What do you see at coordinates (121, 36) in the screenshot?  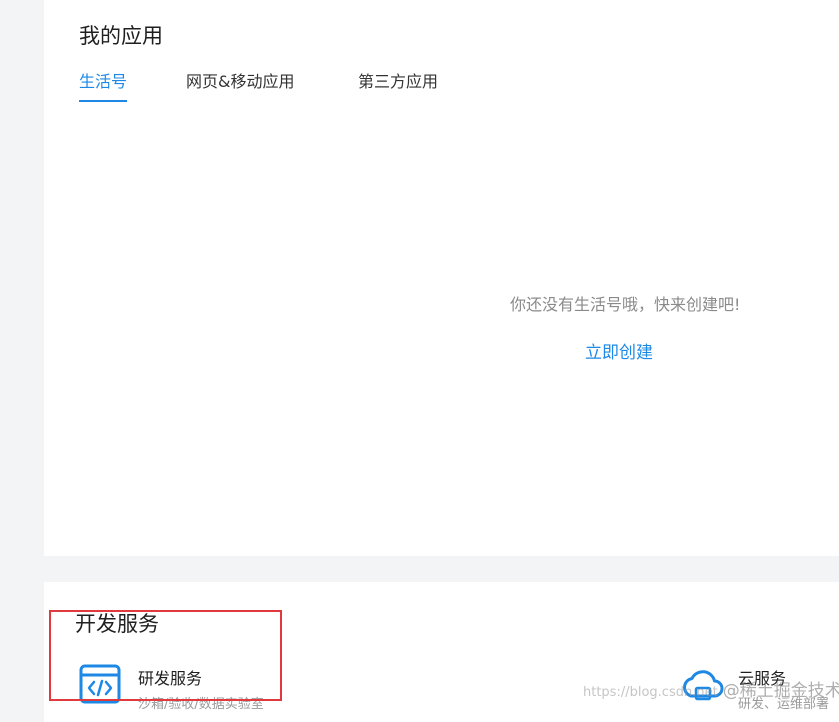 I see `my-apps-title: 我的应用` at bounding box center [121, 36].